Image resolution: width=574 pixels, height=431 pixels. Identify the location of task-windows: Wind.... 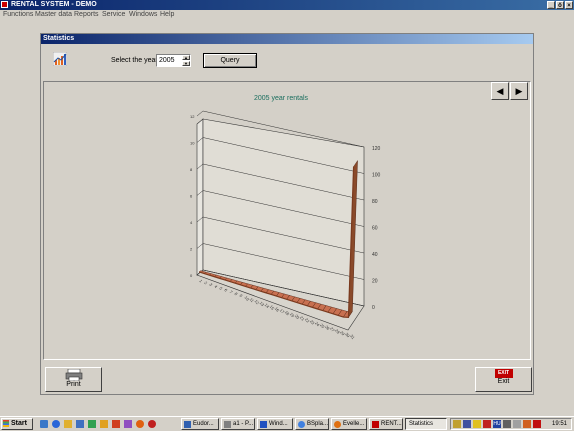
(275, 424).